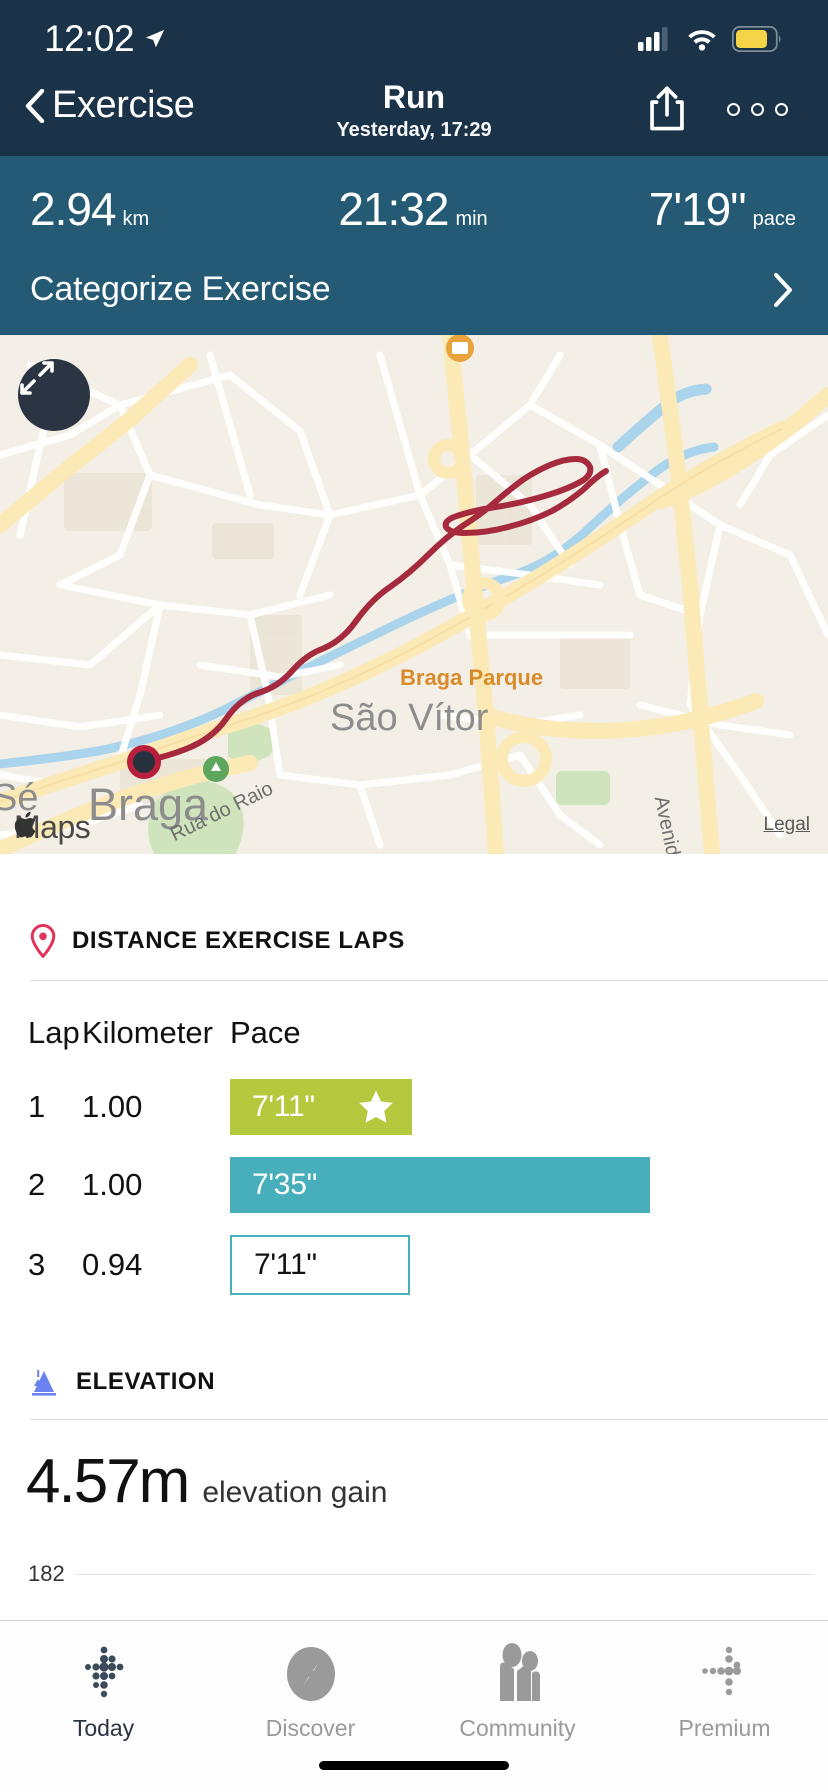 The image size is (828, 1792). What do you see at coordinates (653, 39) in the screenshot?
I see `cellular-signal-icon` at bounding box center [653, 39].